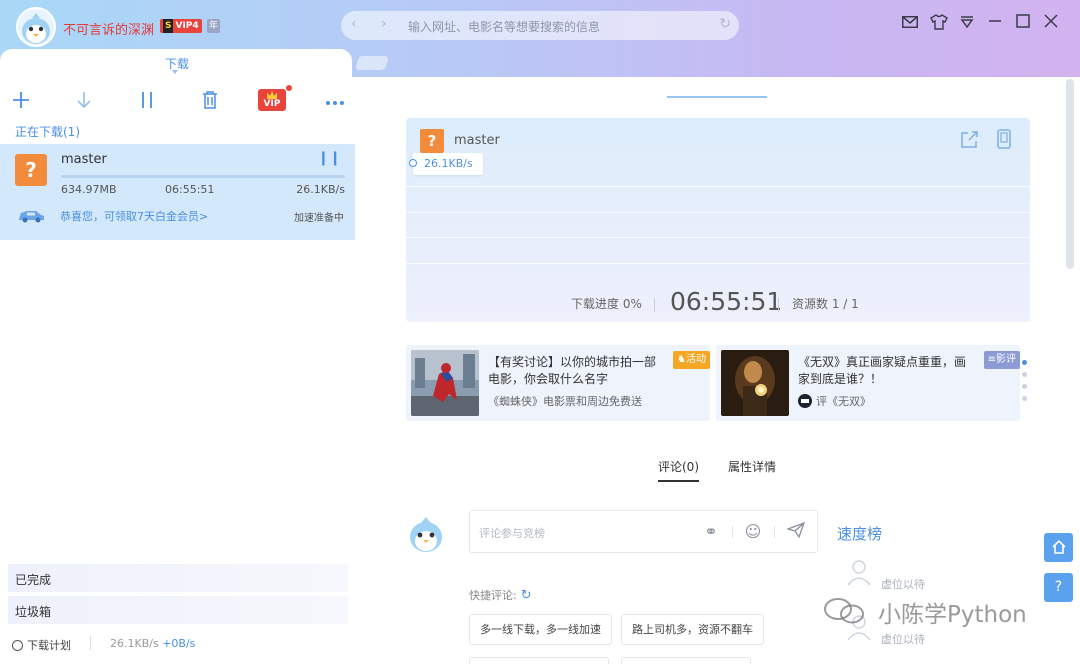 Image resolution: width=1080 pixels, height=664 pixels. What do you see at coordinates (49, 645) in the screenshot?
I see `download-plan-label: 下载计划` at bounding box center [49, 645].